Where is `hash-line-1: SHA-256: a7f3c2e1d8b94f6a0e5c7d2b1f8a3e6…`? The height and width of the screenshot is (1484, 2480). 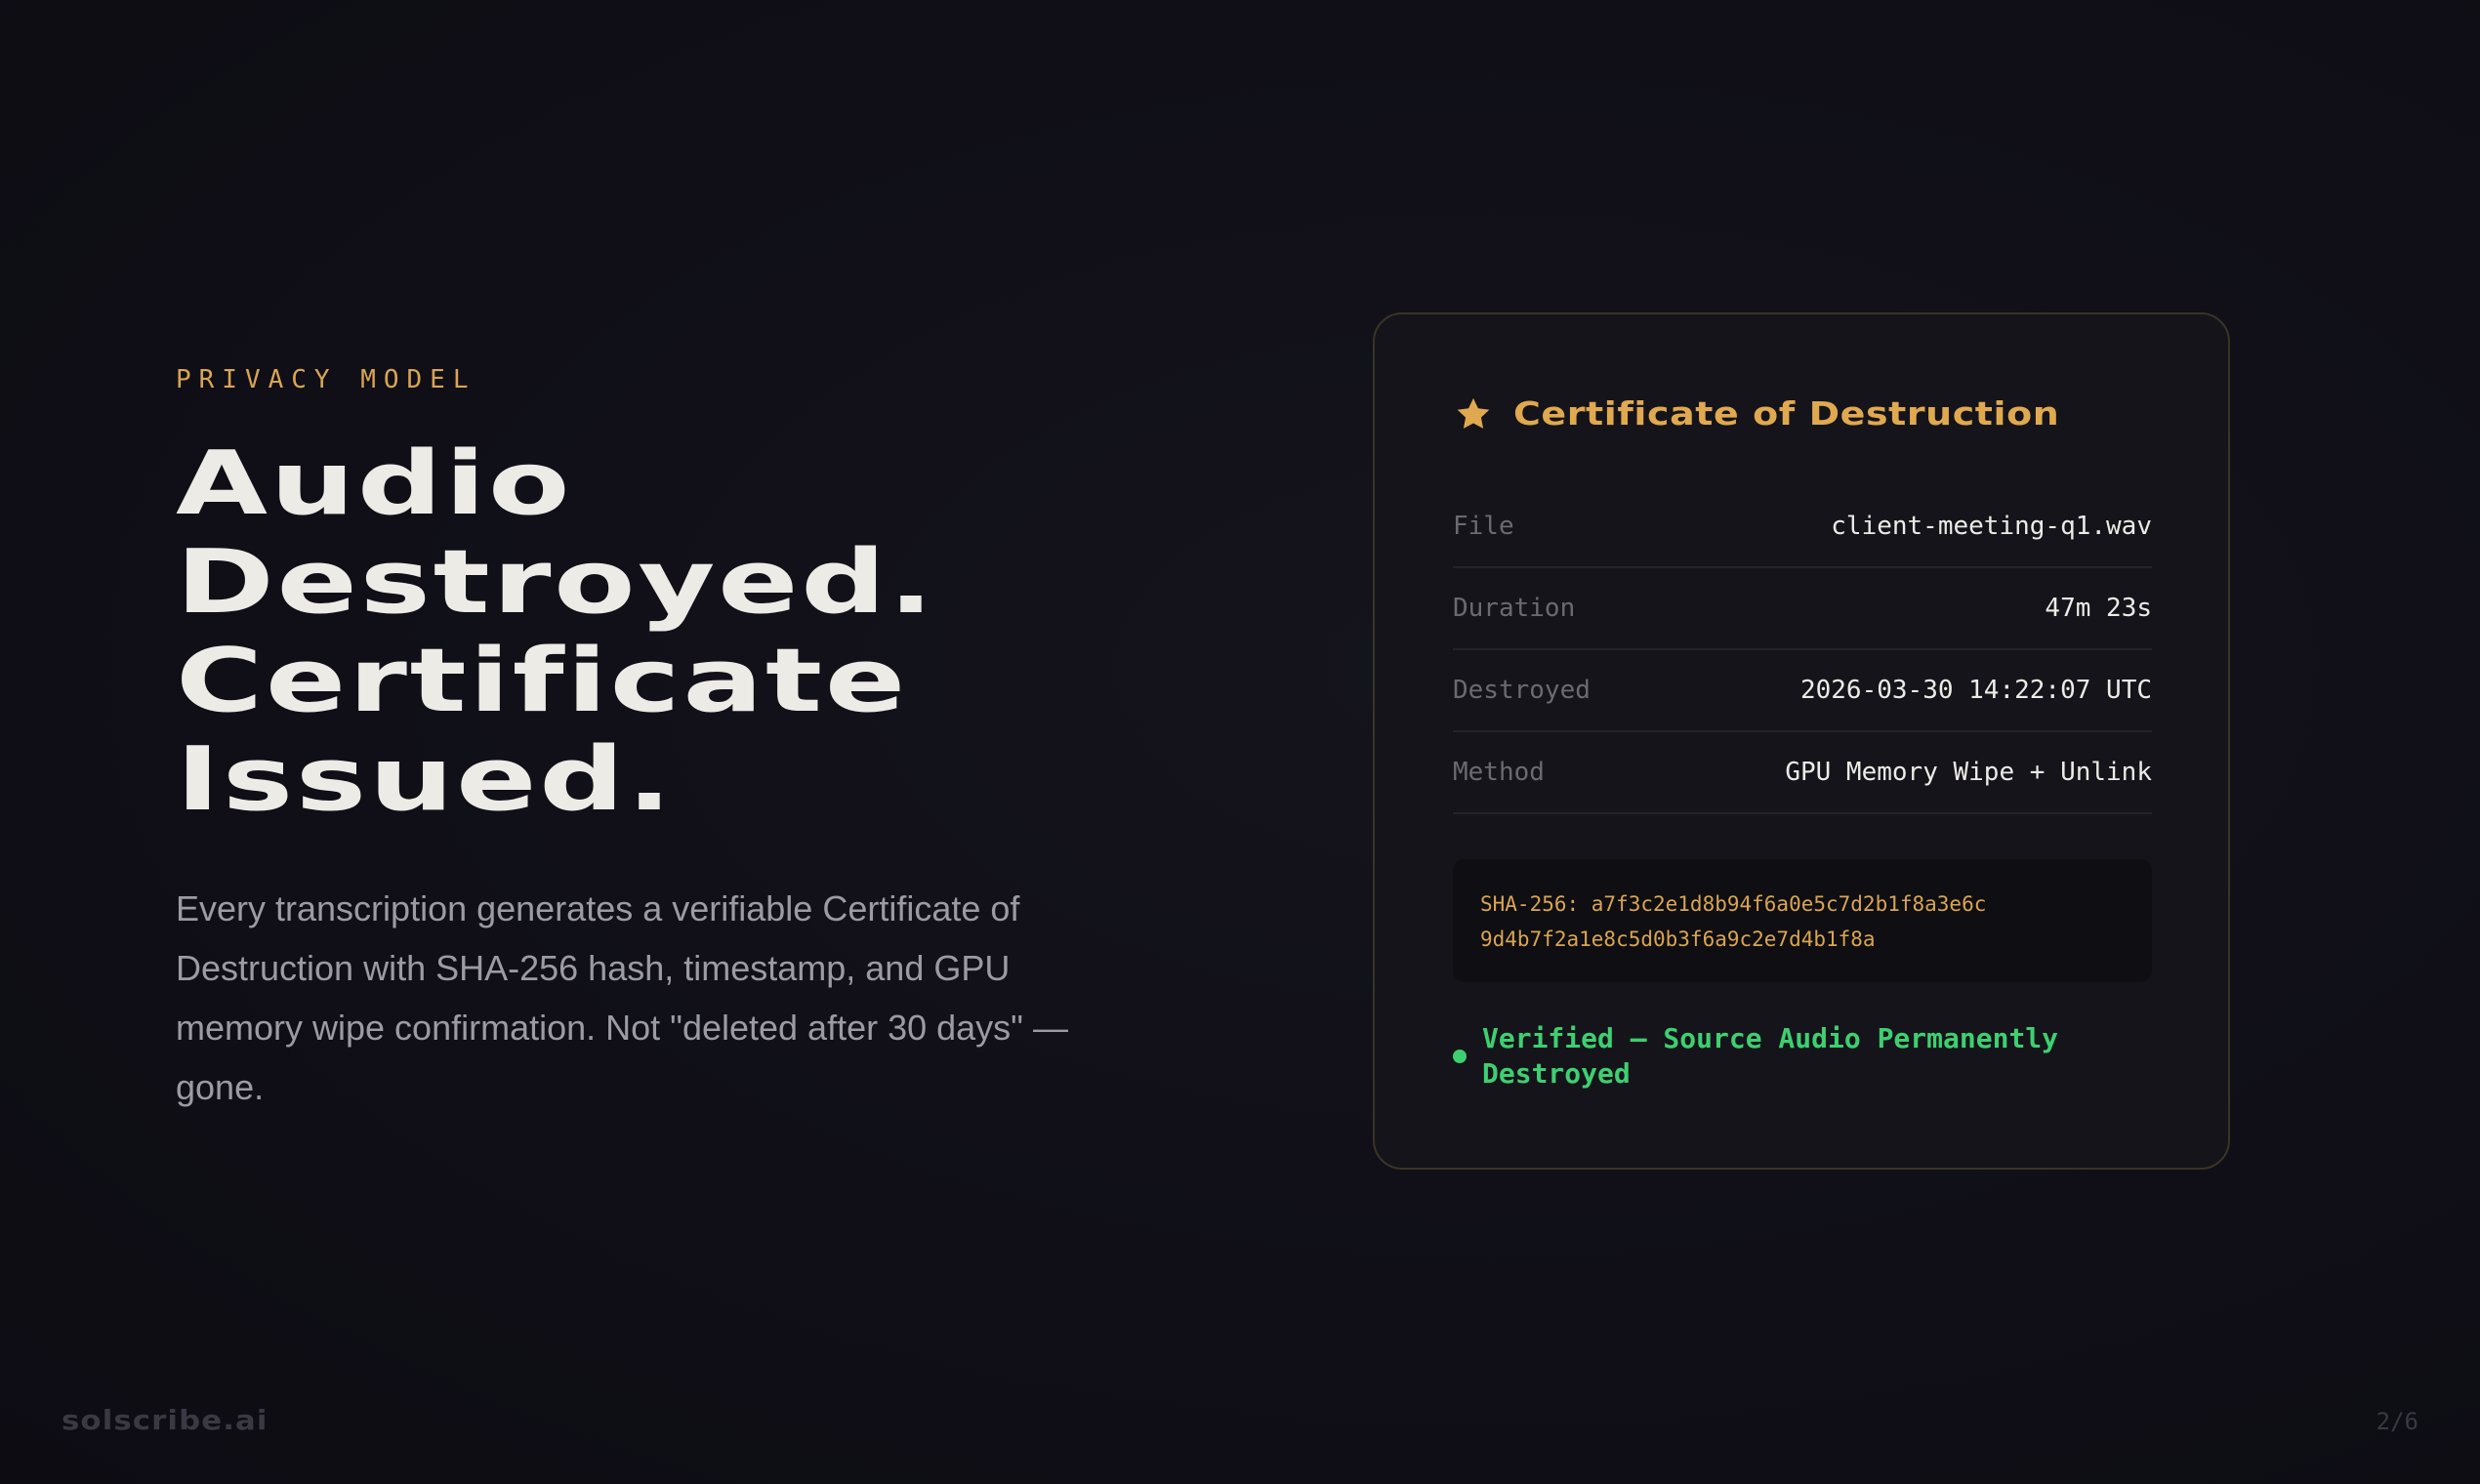
hash-line-1: SHA-256: a7f3c2e1d8b94f6a0e5c7d2b1f8a3e6… is located at coordinates (1733, 904).